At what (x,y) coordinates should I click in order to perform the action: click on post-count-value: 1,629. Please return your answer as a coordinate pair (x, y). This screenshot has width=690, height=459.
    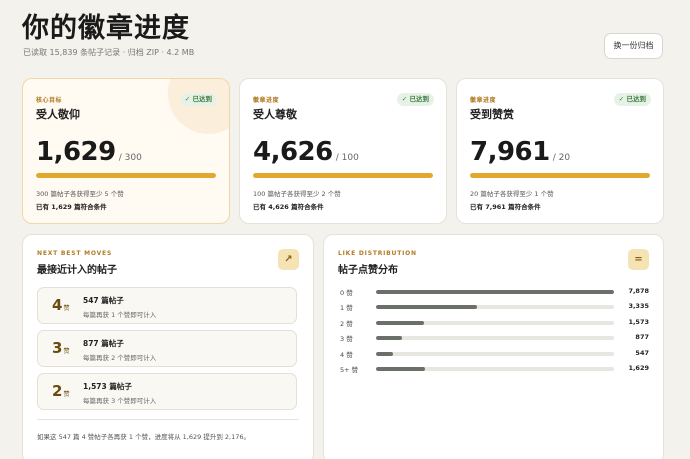
    Looking at the image, I should click on (638, 368).